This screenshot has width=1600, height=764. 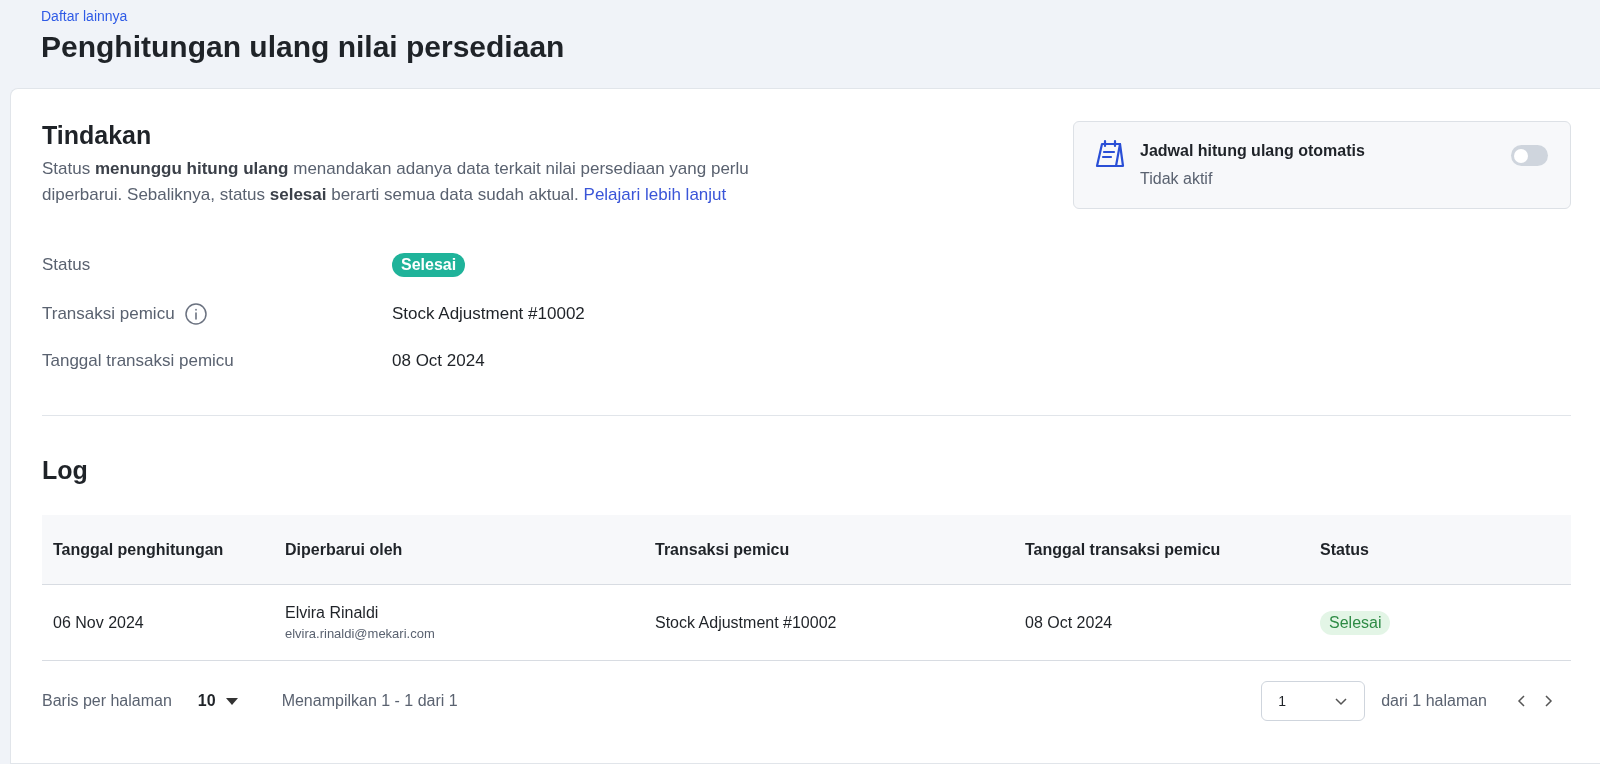 What do you see at coordinates (488, 314) in the screenshot?
I see `field-value: Stock Adjustment #10002` at bounding box center [488, 314].